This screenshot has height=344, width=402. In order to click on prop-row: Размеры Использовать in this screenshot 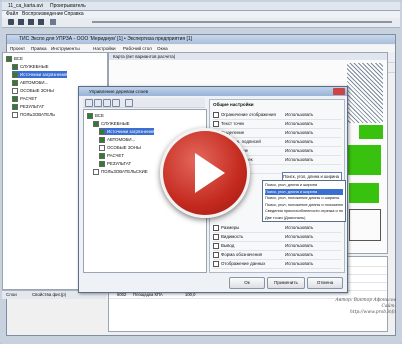, I will do `click(277, 228)`.